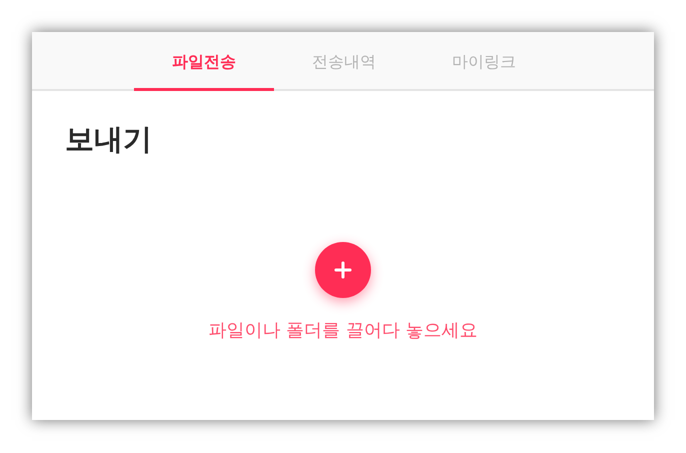 This screenshot has height=453, width=686. Describe the element at coordinates (109, 139) in the screenshot. I see `section-heading: 보내기` at that location.